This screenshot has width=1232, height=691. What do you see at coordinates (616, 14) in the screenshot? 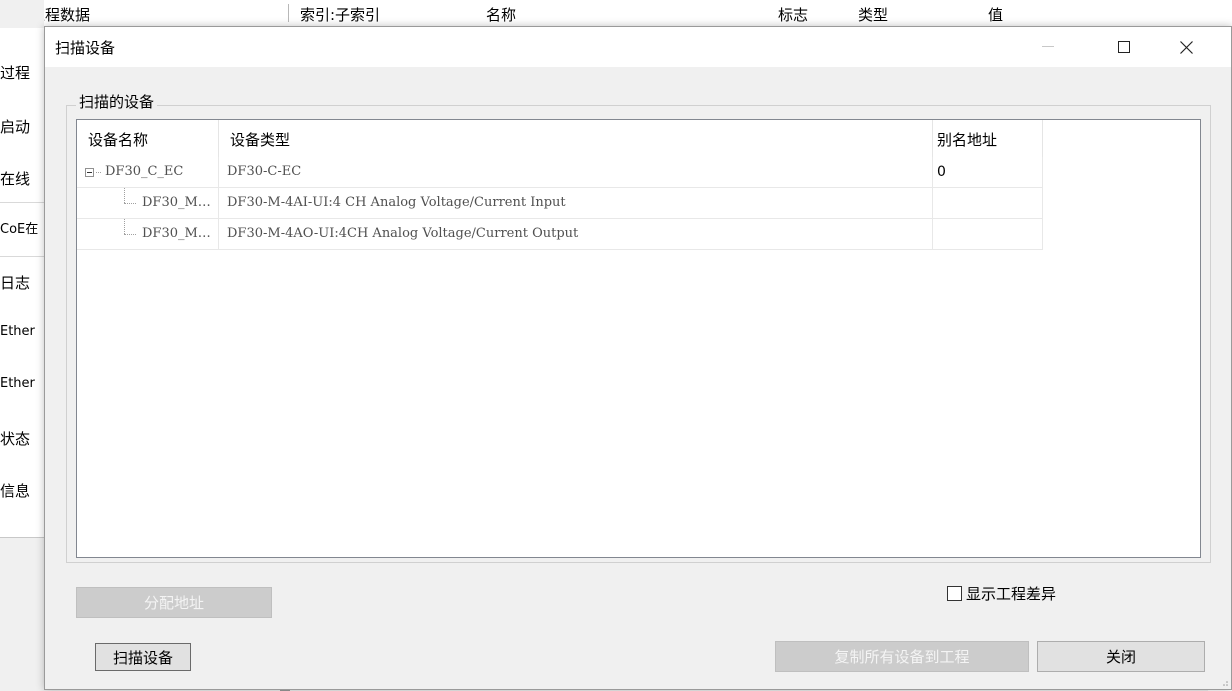
I see `background-table-header: 专家过程数据 索引:子索引 名称 标志 类型 值` at bounding box center [616, 14].